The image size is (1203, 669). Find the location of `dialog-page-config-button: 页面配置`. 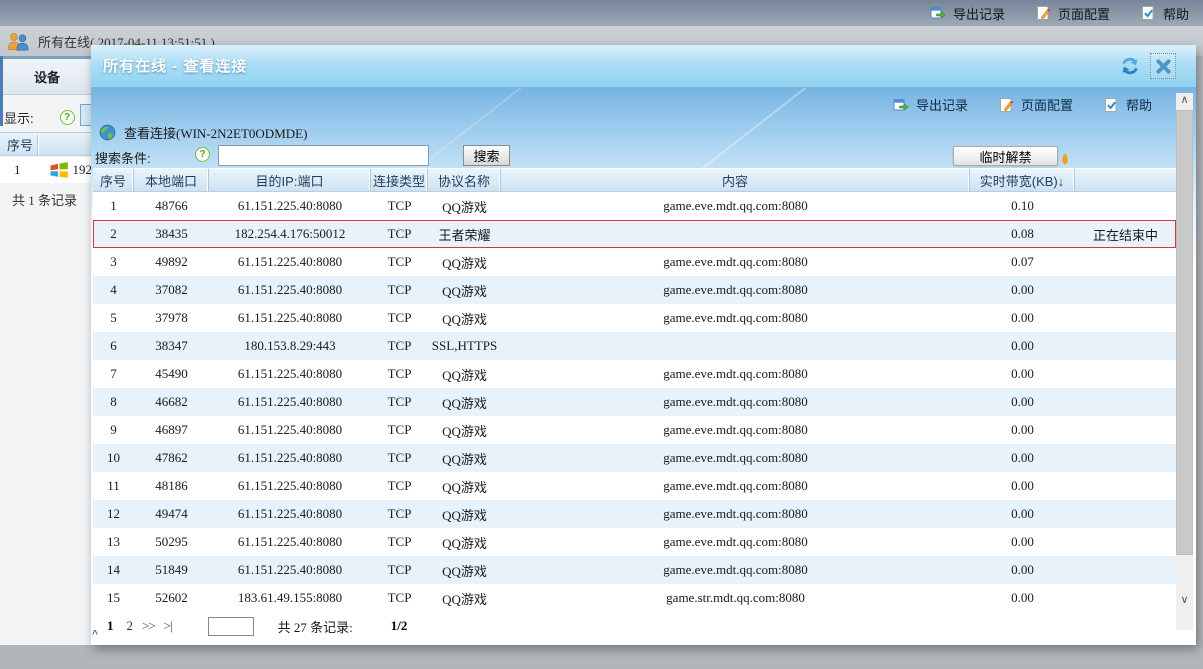

dialog-page-config-button: 页面配置 is located at coordinates (1035, 104).